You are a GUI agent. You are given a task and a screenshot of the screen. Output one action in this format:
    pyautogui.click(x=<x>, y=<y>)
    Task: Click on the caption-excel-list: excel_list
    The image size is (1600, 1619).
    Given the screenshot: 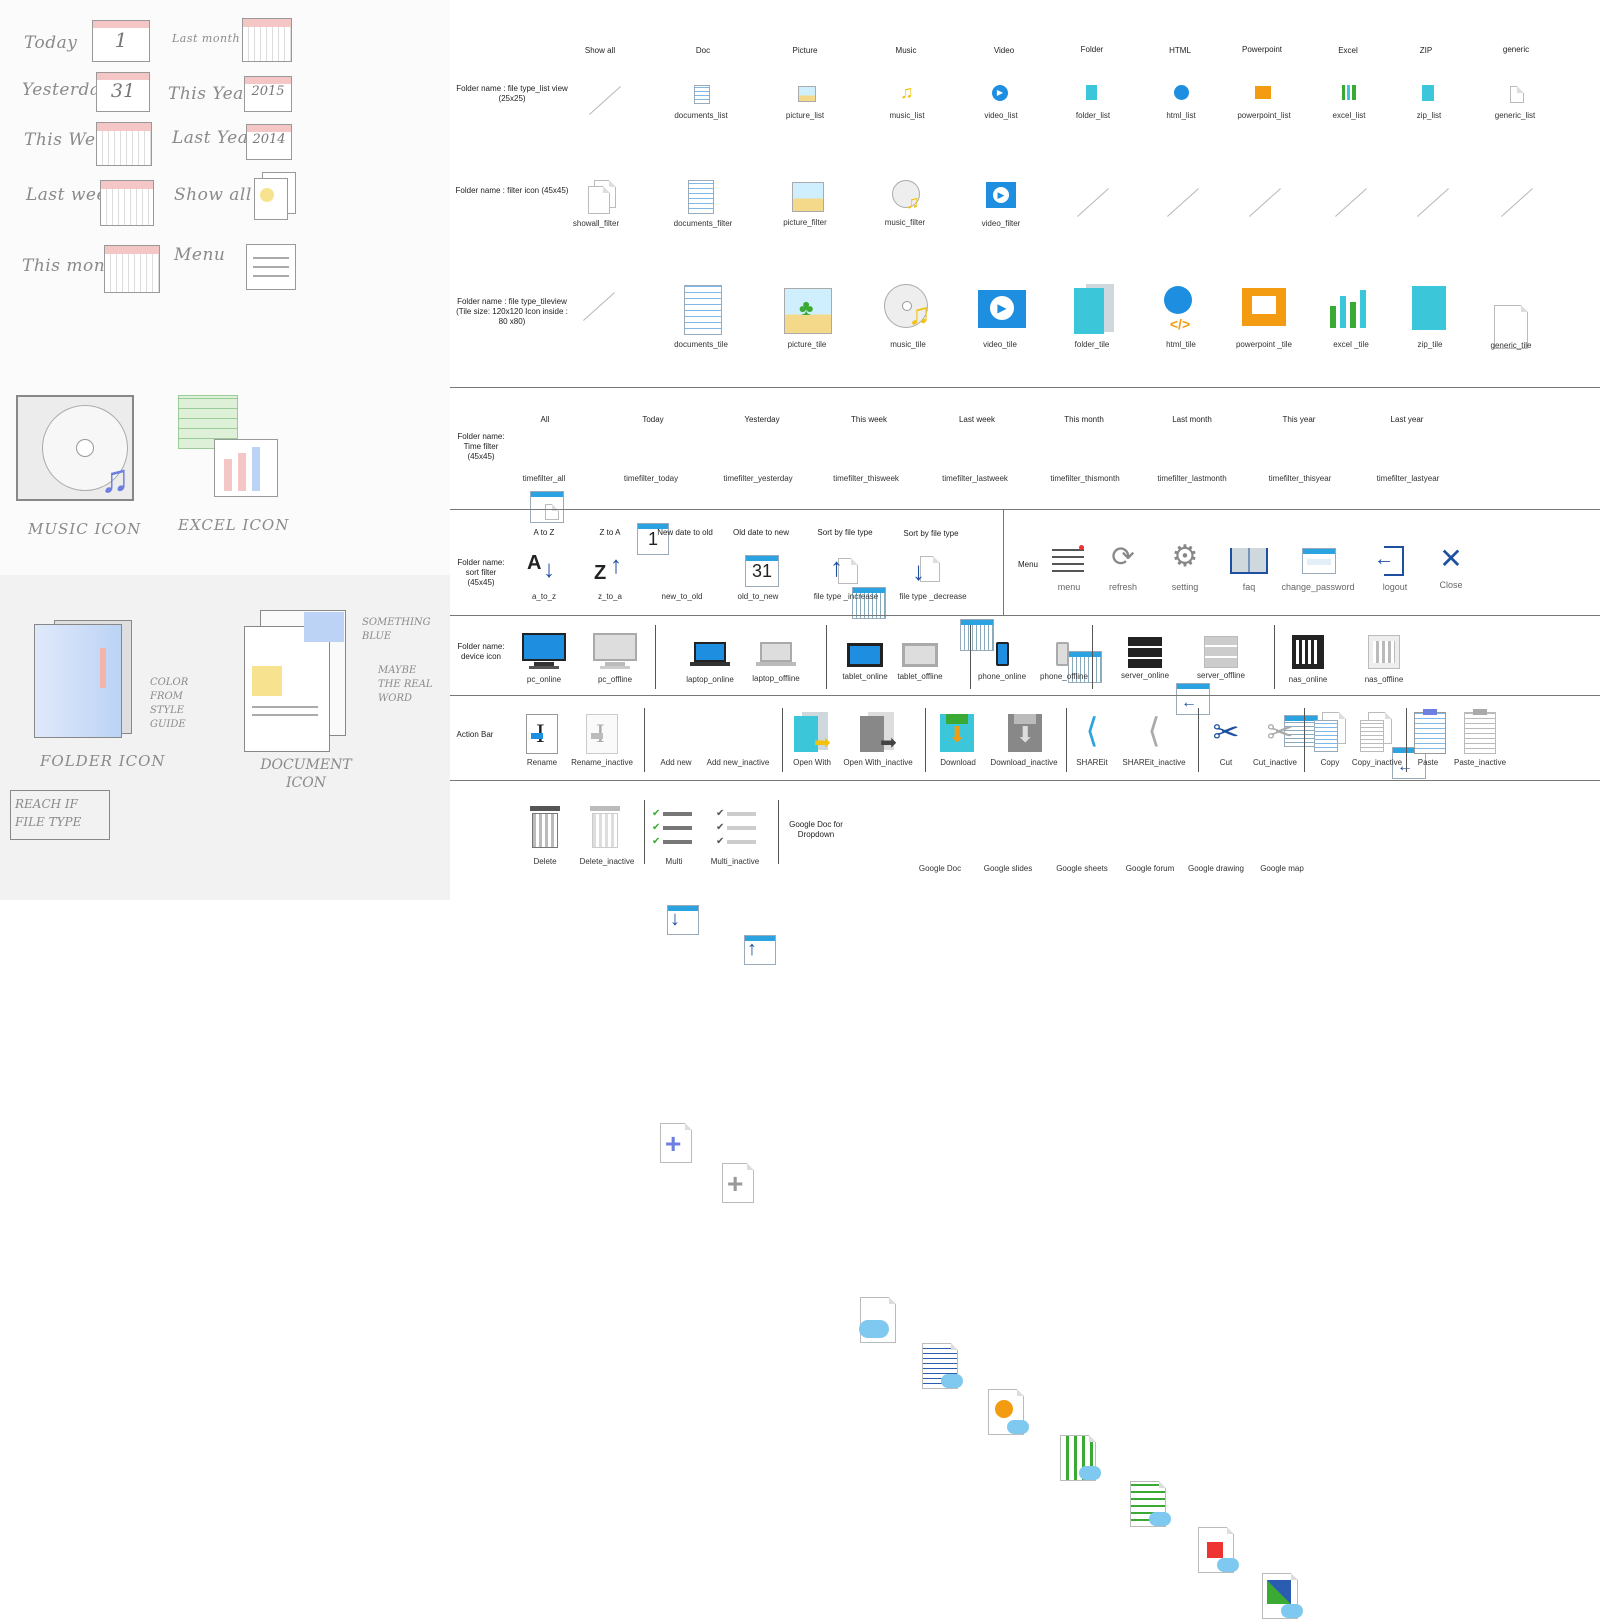 What is the action you would take?
    pyautogui.click(x=1349, y=115)
    